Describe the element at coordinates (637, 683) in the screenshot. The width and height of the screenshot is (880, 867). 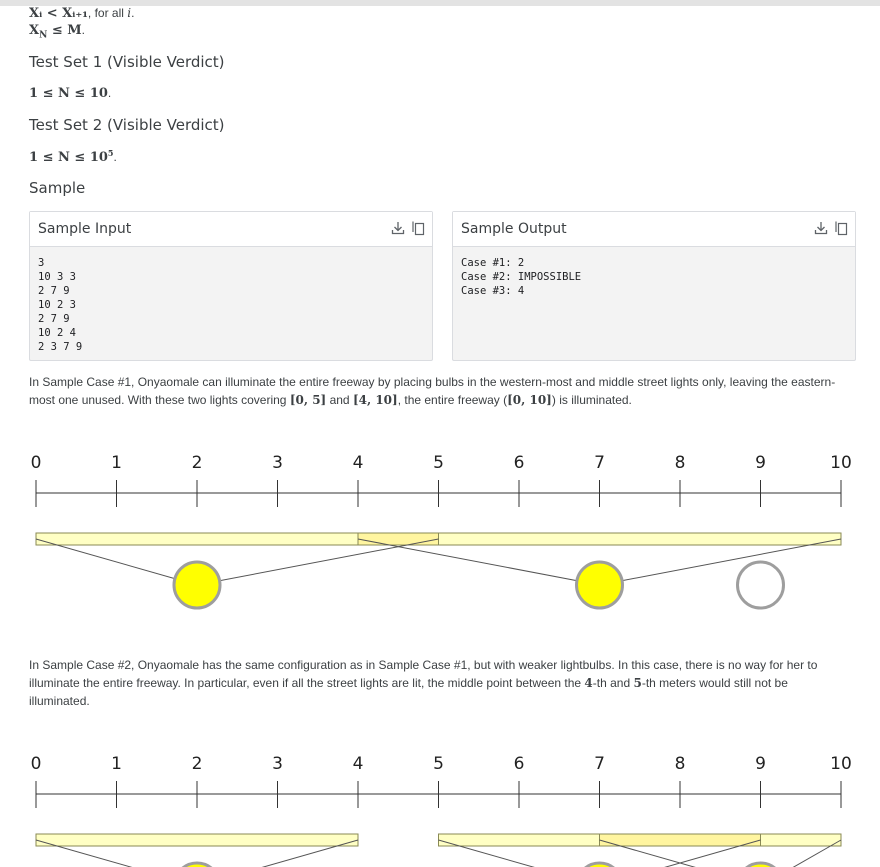
I see `explanation-2-math-b: 5` at that location.